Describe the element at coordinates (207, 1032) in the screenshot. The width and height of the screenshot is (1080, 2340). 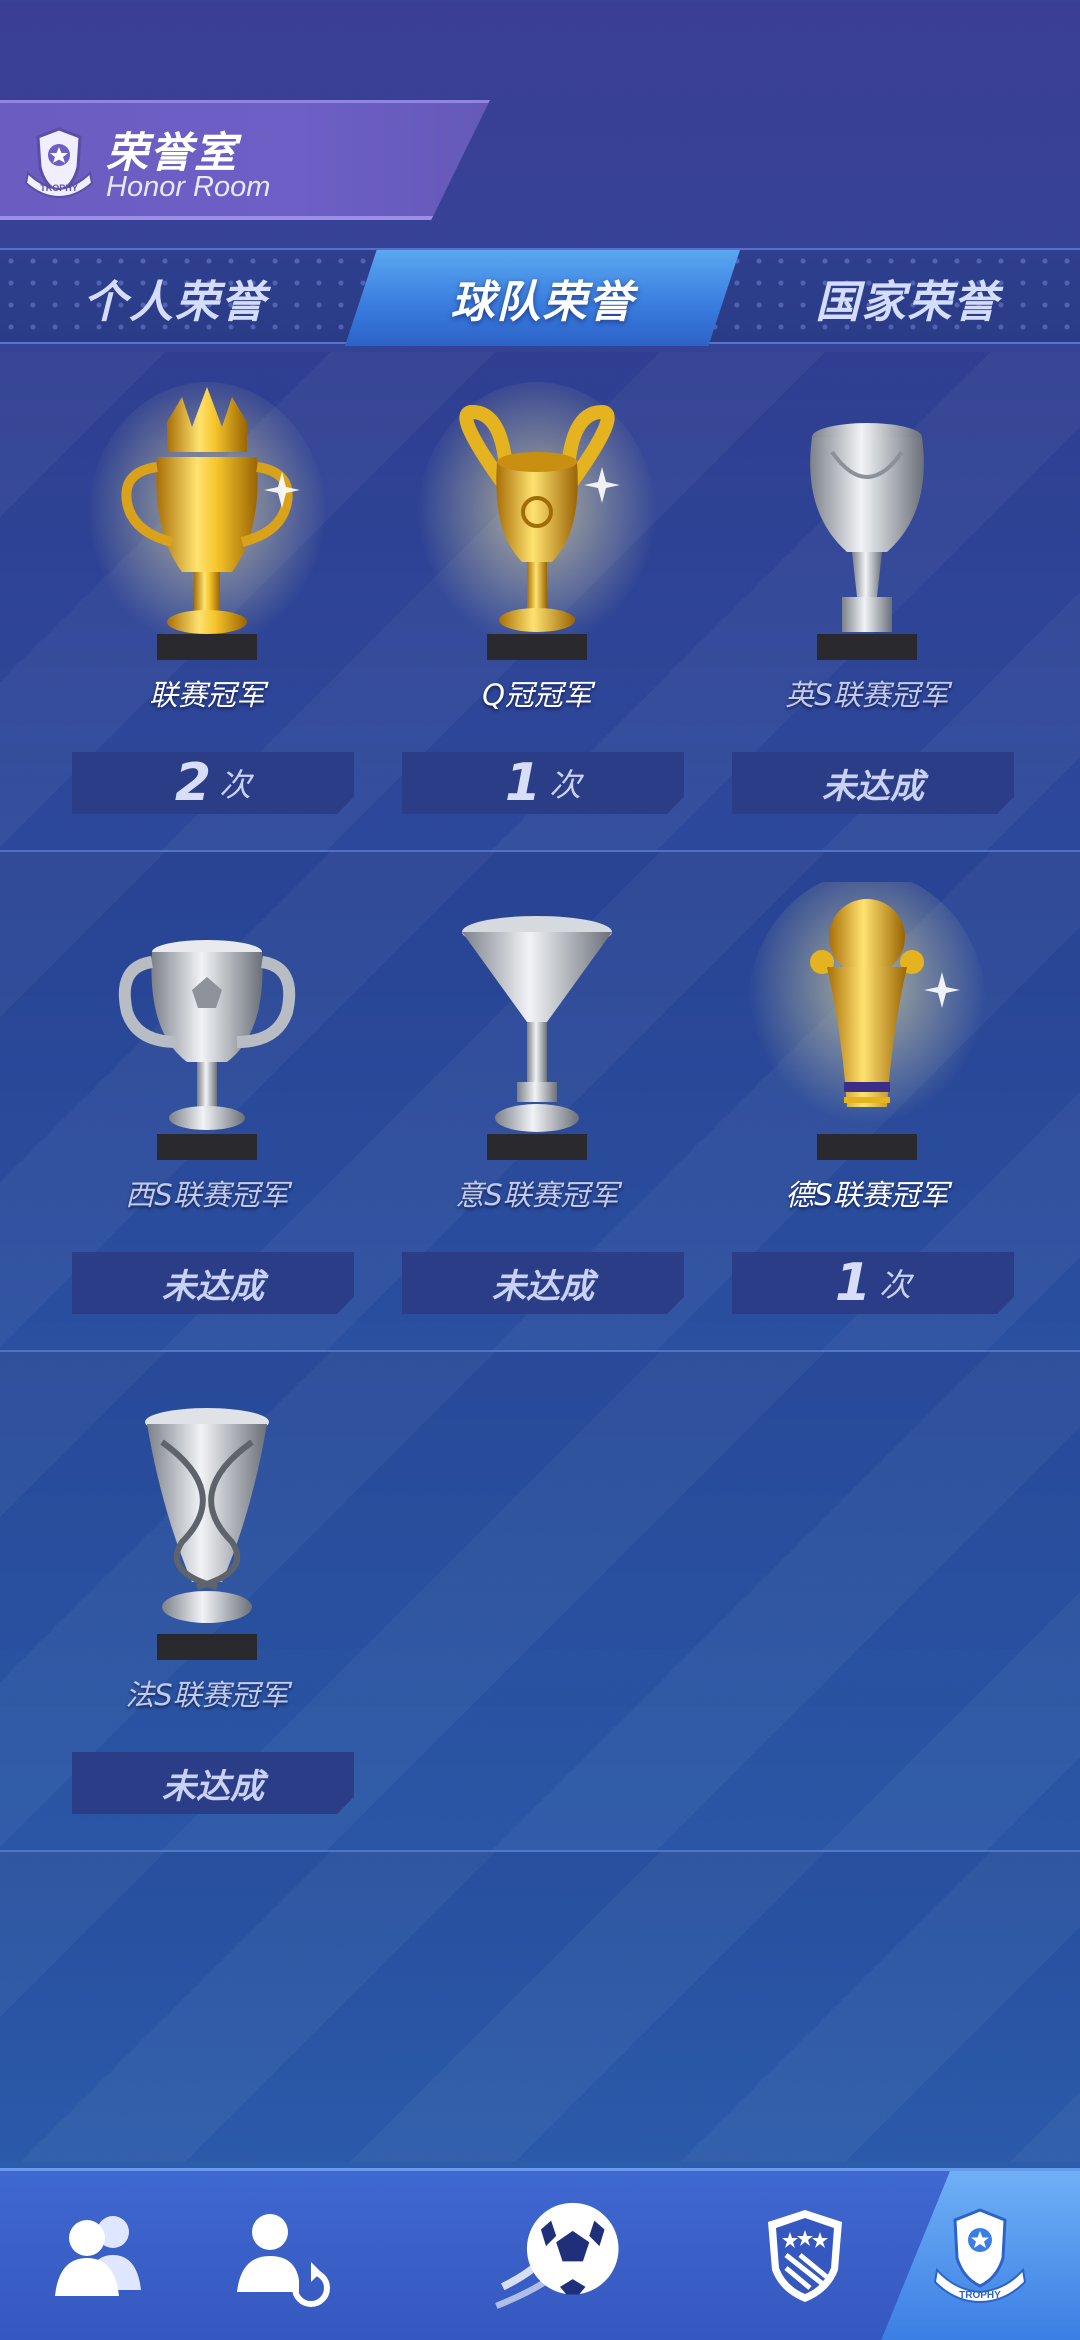
I see `silver-cup-trophy-icon` at that location.